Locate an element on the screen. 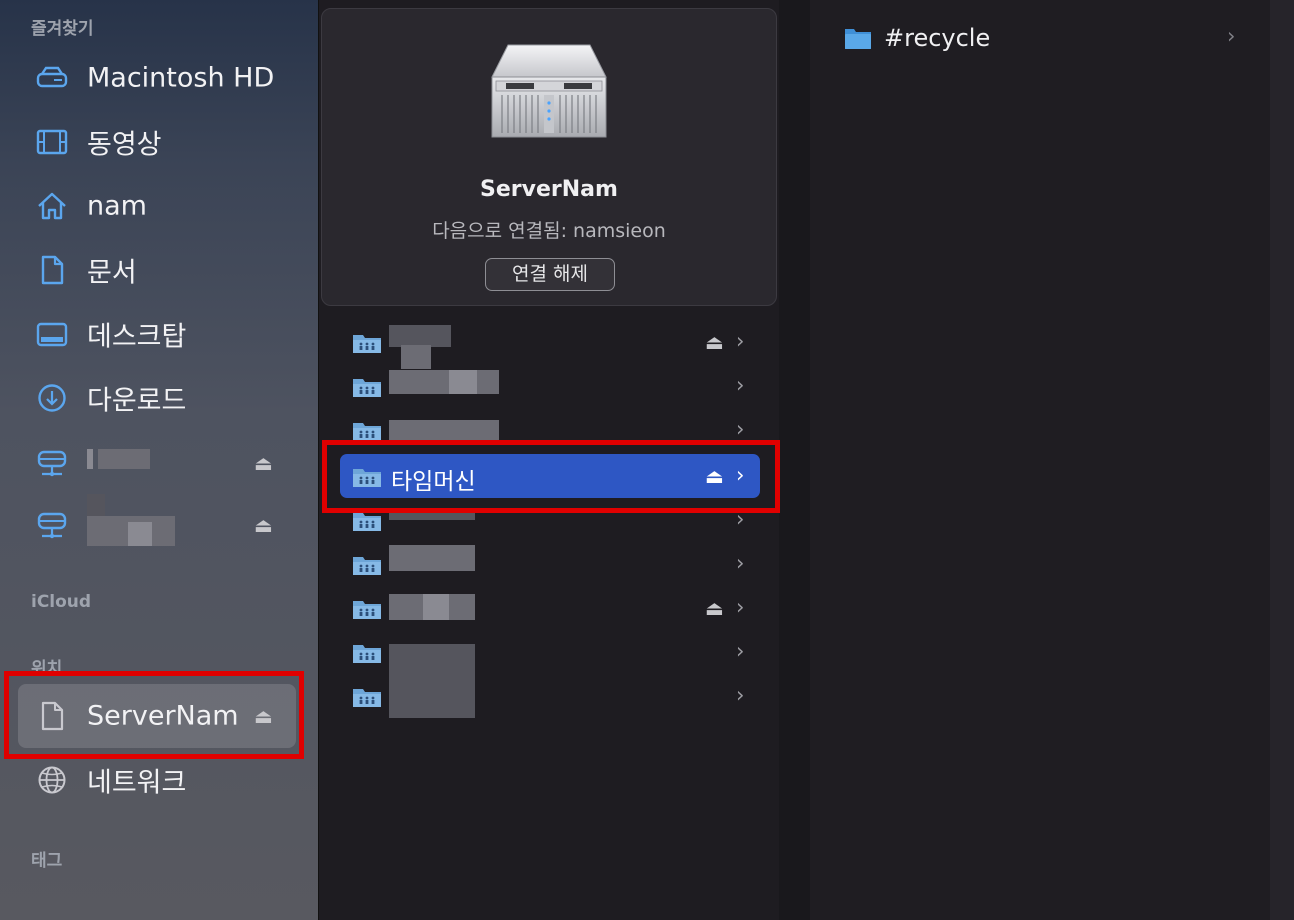 The height and width of the screenshot is (920, 1294). sidebar-item-movies: 동영상 is located at coordinates (157, 142).